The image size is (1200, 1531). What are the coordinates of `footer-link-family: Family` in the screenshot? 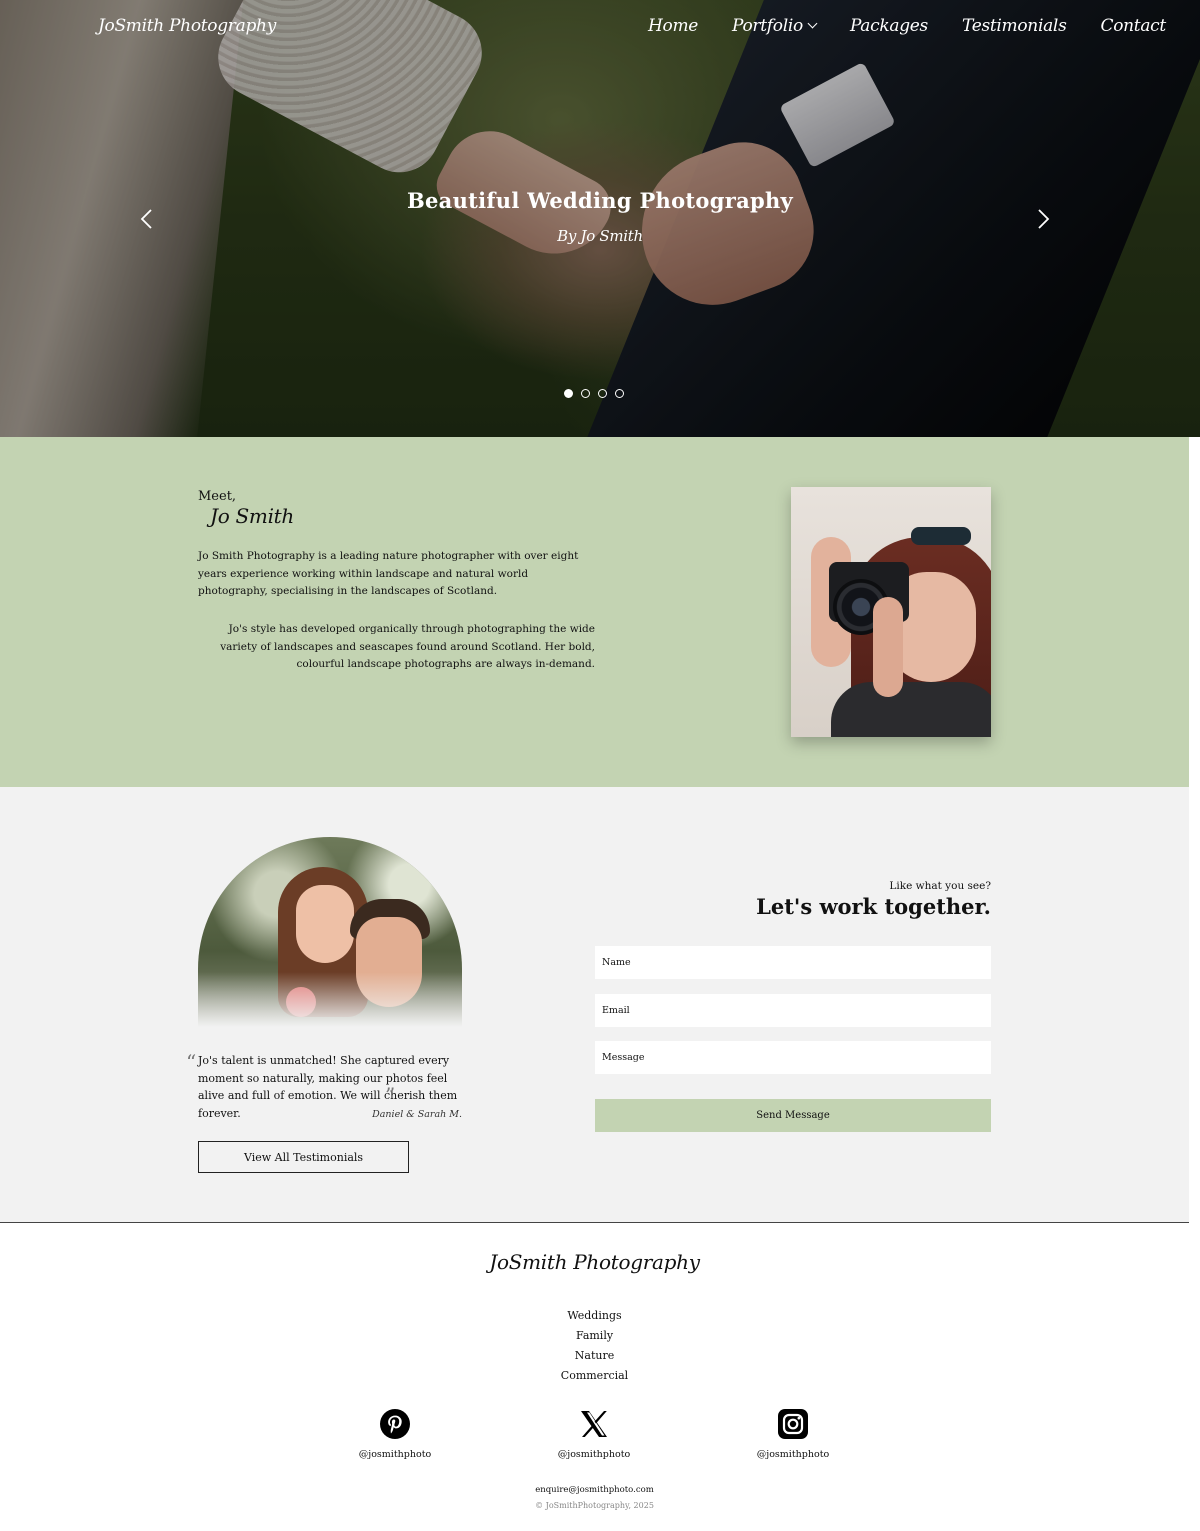 It's located at (594, 1336).